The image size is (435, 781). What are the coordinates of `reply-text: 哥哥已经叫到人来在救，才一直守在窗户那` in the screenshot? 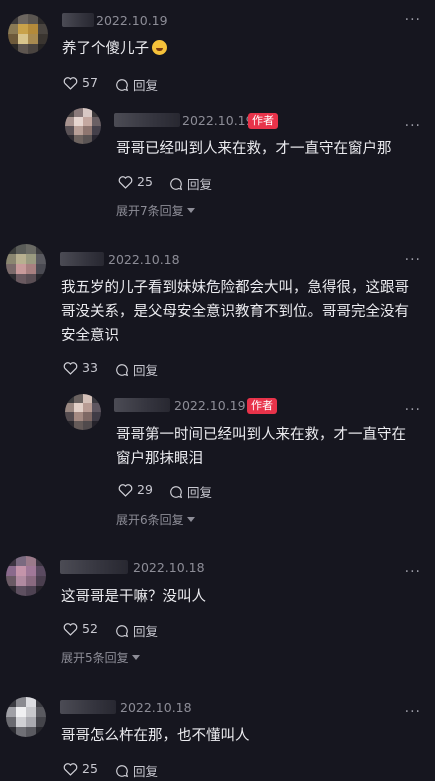 It's located at (254, 149).